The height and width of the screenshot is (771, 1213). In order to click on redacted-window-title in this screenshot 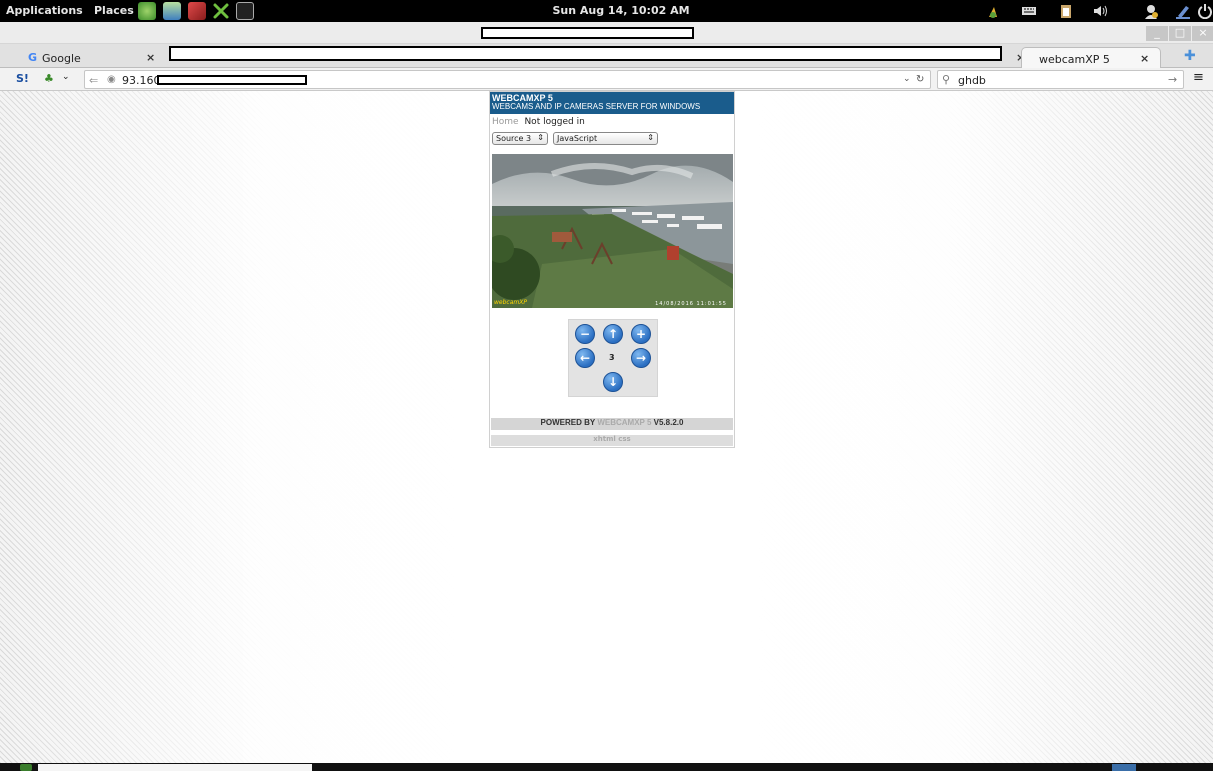, I will do `click(587, 33)`.